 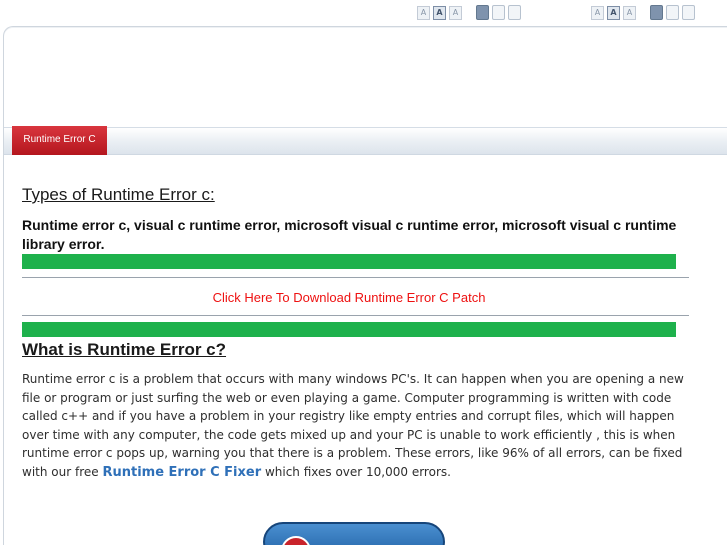 What do you see at coordinates (643, 12) in the screenshot?
I see `font-size-toolbar-2: A A A` at bounding box center [643, 12].